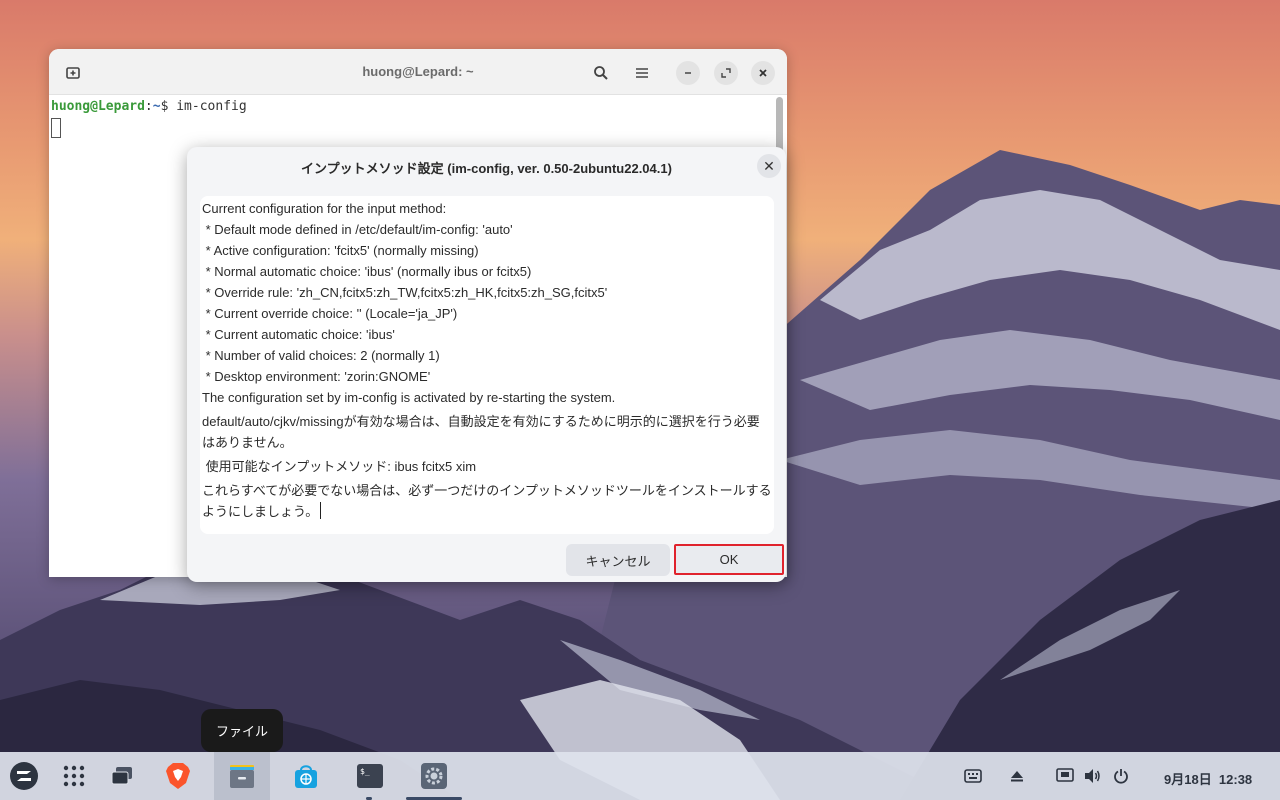 The image size is (1280, 800). Describe the element at coordinates (640, 776) in the screenshot. I see `taskbar: $_ 9月18日 12:38` at that location.